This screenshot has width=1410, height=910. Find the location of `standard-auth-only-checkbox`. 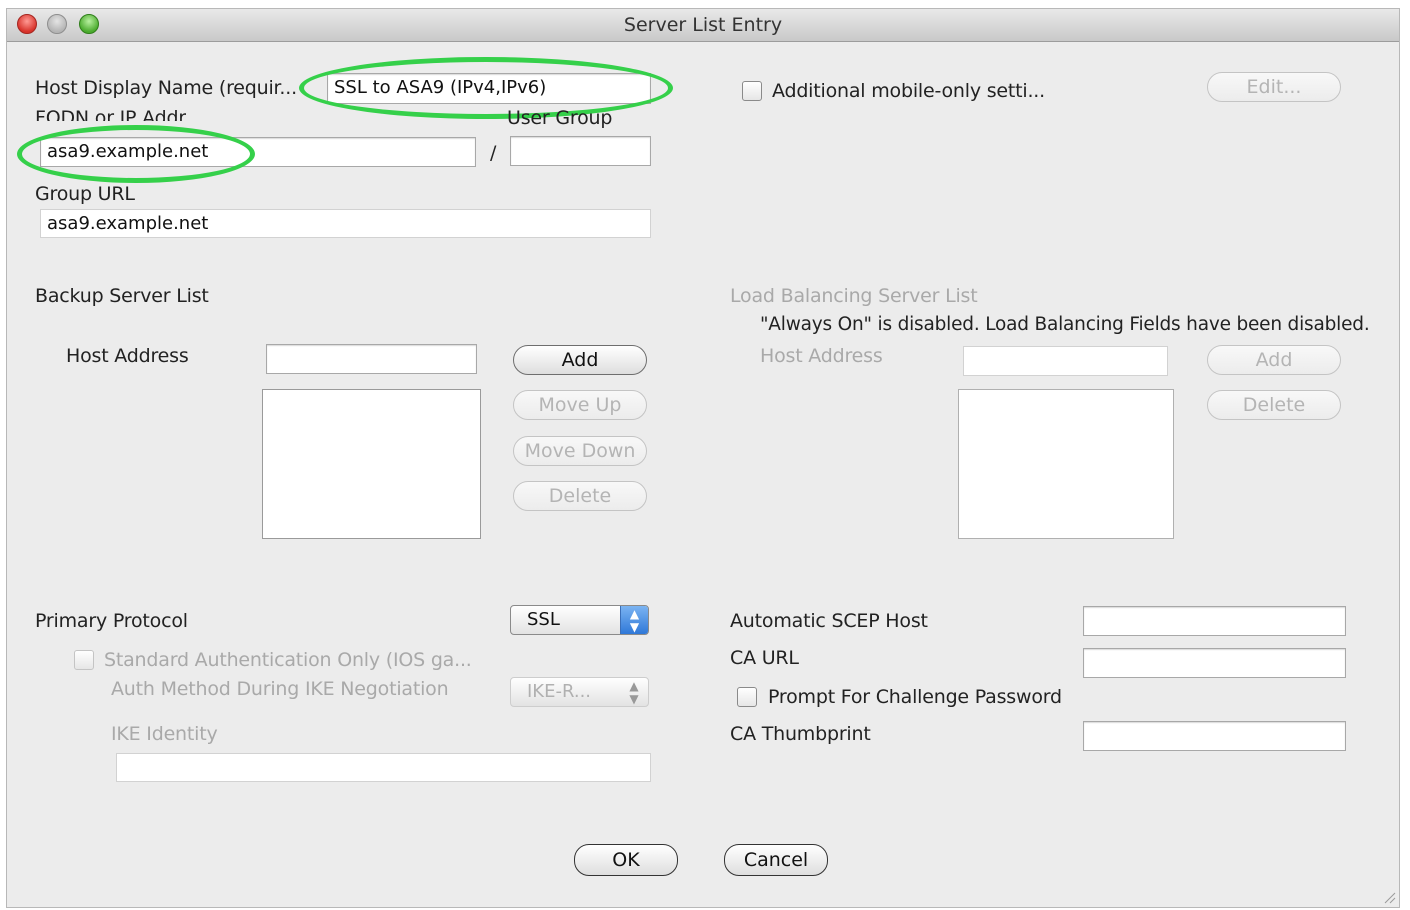

standard-auth-only-checkbox is located at coordinates (84, 660).